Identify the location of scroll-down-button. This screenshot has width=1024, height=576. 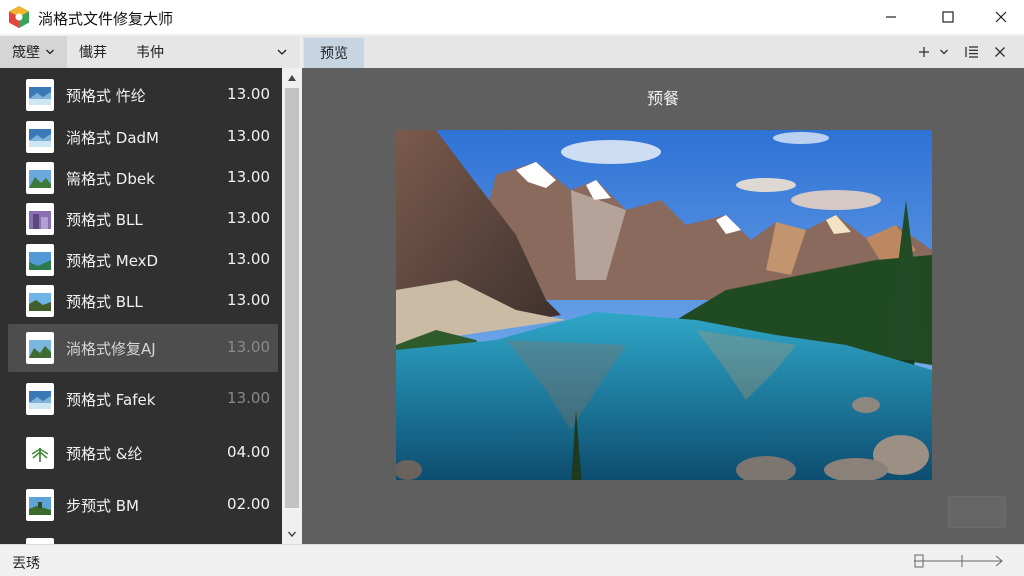
(292, 534).